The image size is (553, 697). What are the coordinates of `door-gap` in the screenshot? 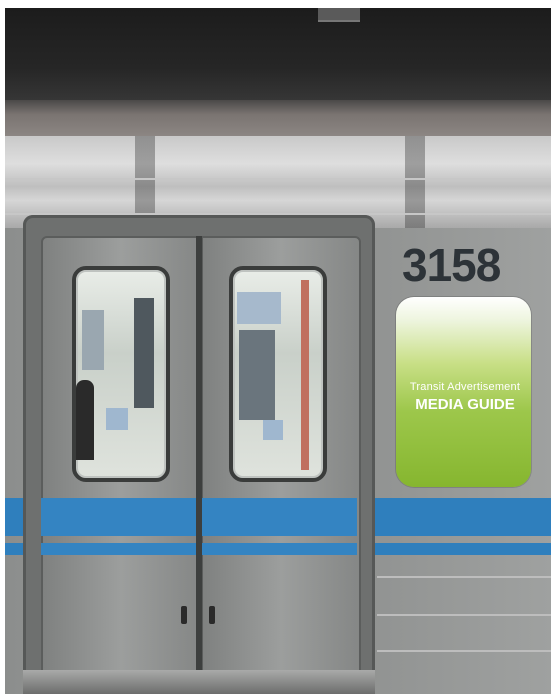 It's located at (199, 458).